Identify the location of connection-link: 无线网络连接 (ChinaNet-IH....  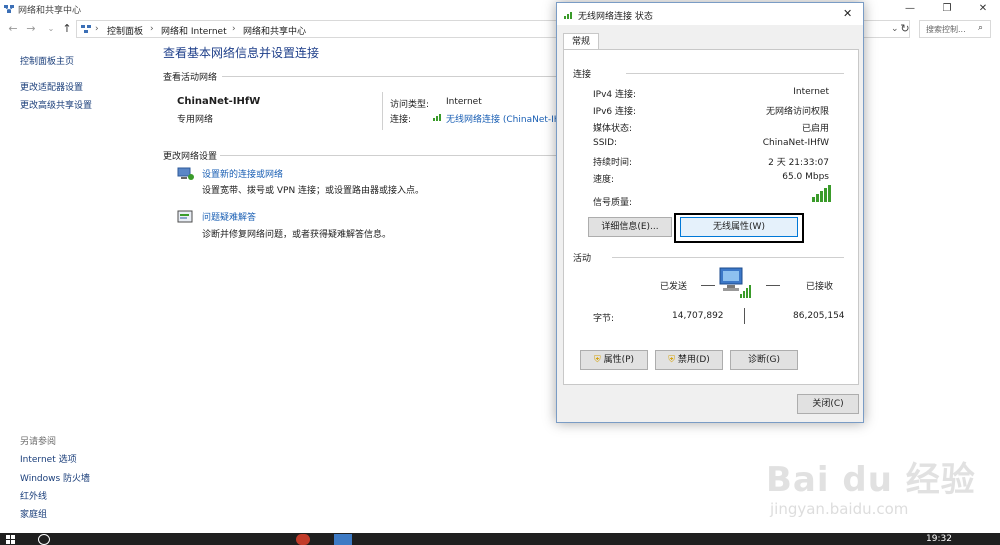
(507, 118).